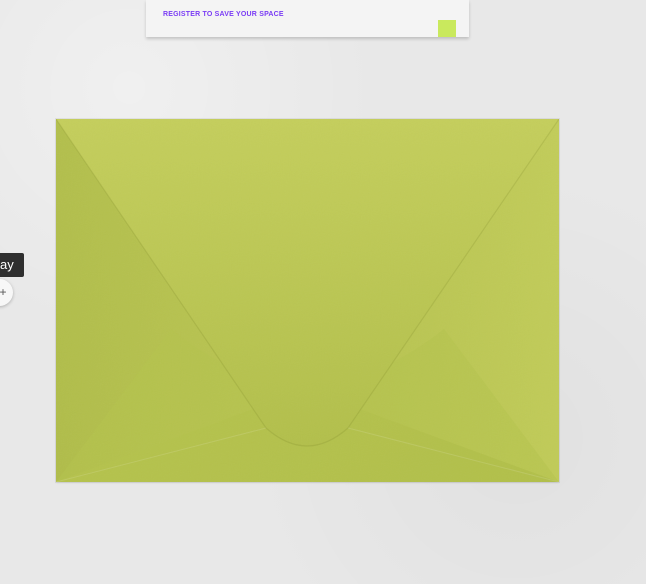  Describe the element at coordinates (307, 18) in the screenshot. I see `invitation-card: REGISTER TO SAVE YOUR SPACE` at that location.